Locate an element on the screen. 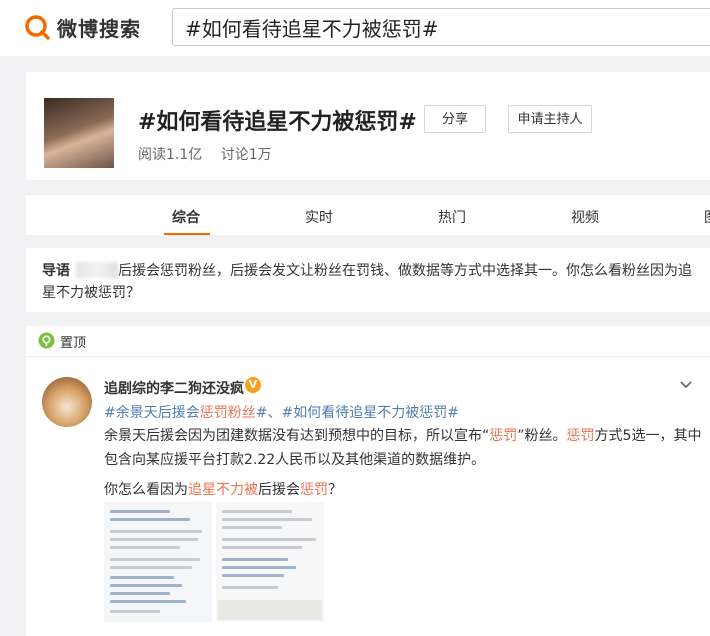 The width and height of the screenshot is (710, 636). apply-host-button: 申请主持人 is located at coordinates (550, 119).